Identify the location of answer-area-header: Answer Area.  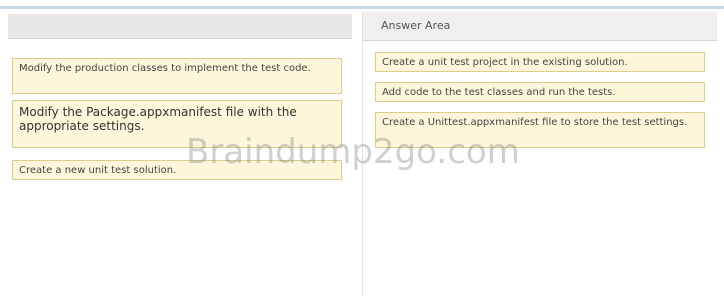
(540, 26).